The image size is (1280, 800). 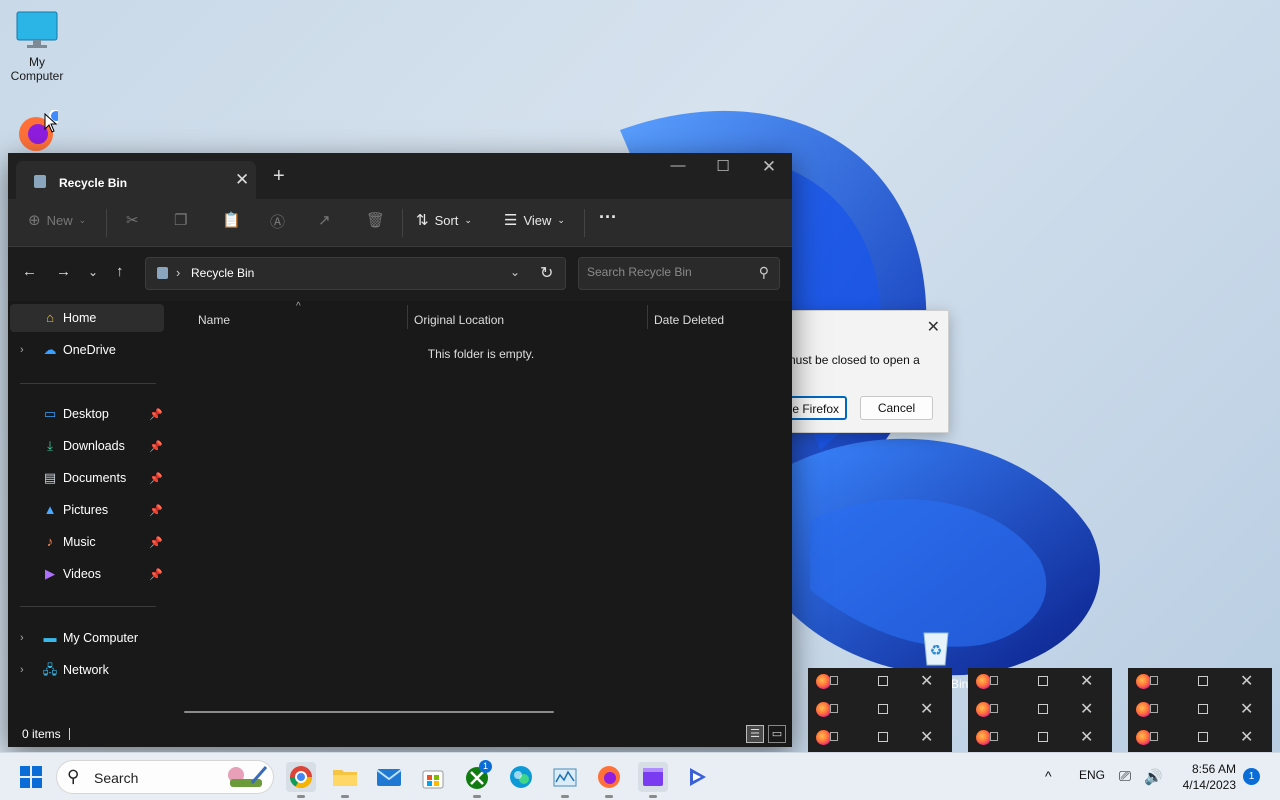 What do you see at coordinates (231, 220) in the screenshot?
I see `paste-button: 📋` at bounding box center [231, 220].